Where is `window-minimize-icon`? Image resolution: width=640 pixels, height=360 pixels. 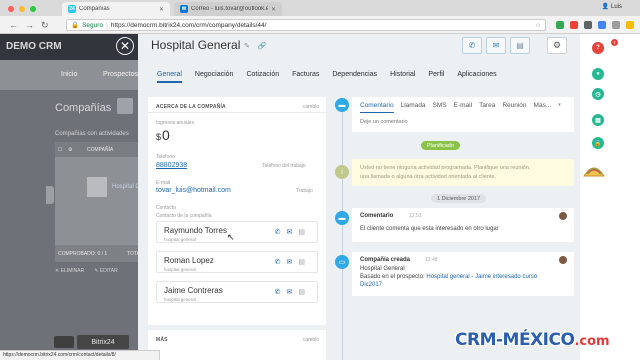 window-minimize-icon is located at coordinates (22, 9).